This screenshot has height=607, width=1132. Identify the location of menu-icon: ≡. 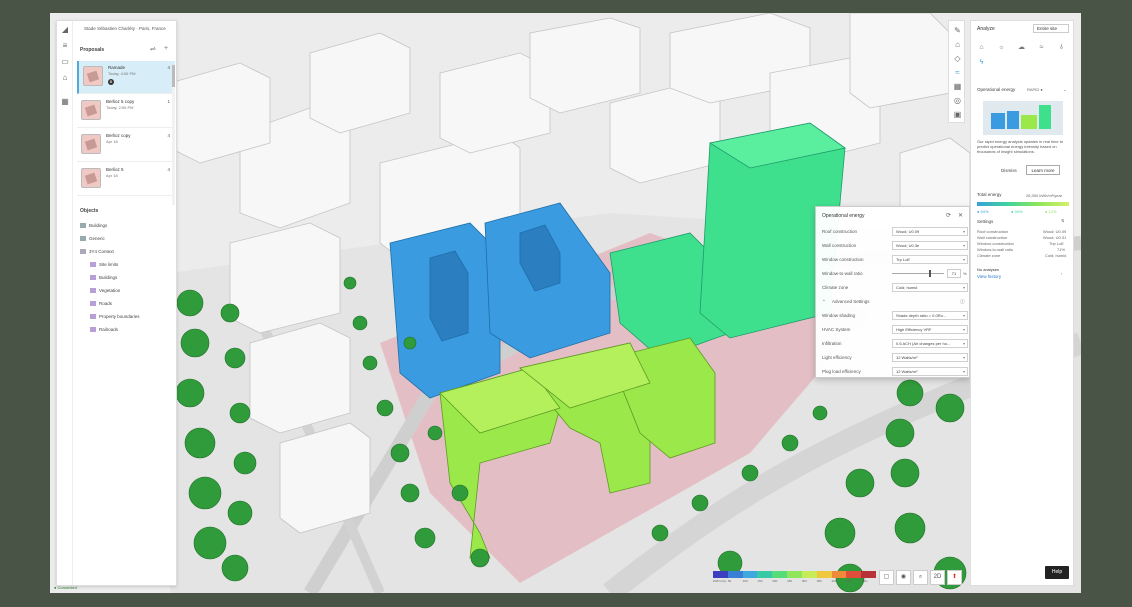
(65, 46).